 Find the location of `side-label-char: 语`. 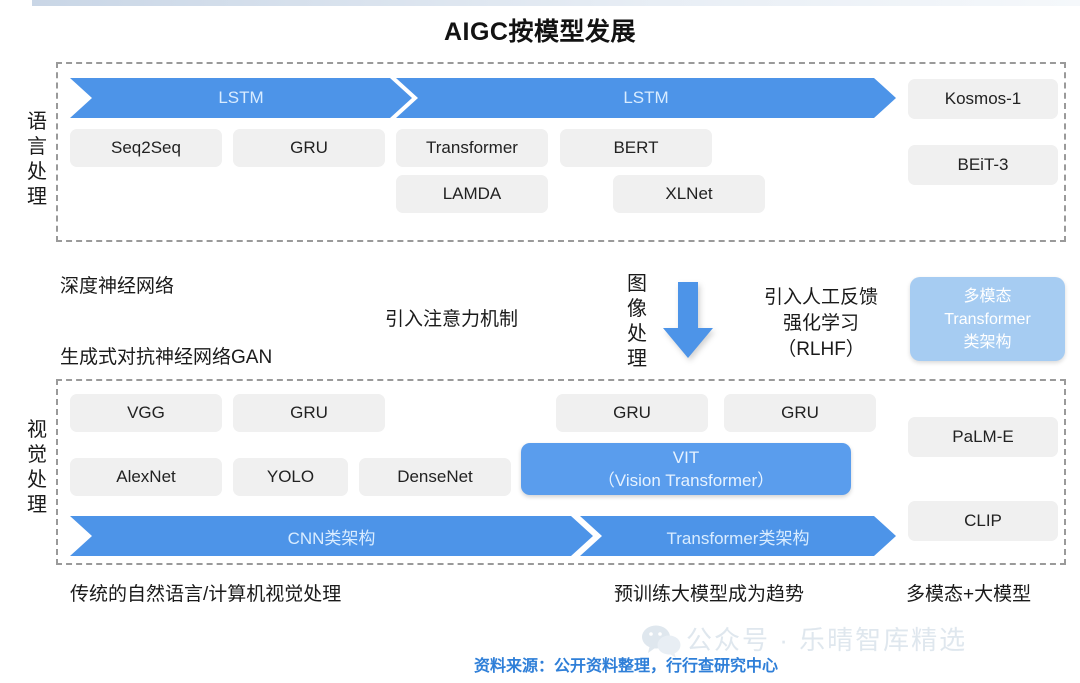

side-label-char: 语 is located at coordinates (37, 122).